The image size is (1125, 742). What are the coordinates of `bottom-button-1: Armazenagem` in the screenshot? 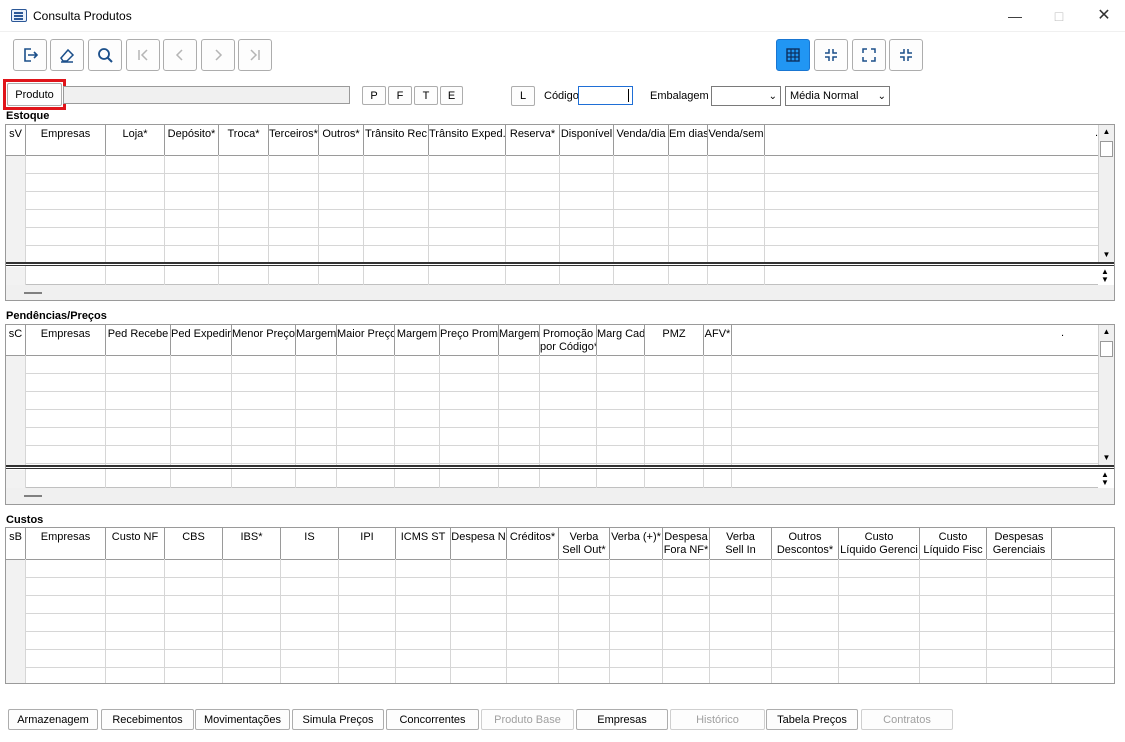 It's located at (53, 719).